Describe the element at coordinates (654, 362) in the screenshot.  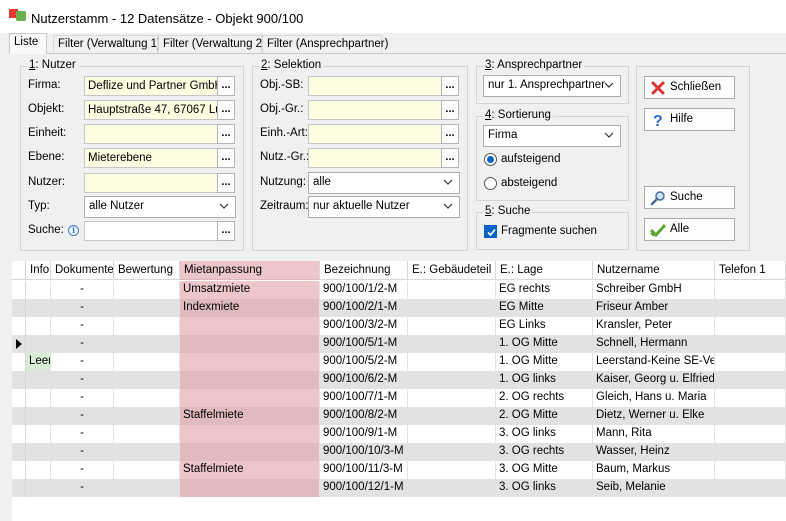
I see `cell-nutzername: Leerstand-Keine SE-Verw` at that location.